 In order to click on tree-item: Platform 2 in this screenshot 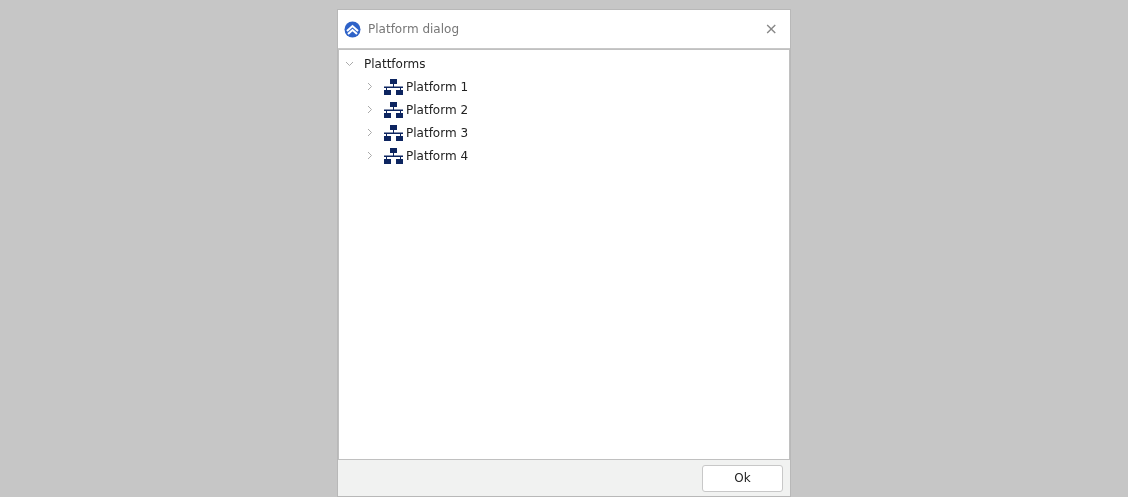, I will do `click(437, 109)`.